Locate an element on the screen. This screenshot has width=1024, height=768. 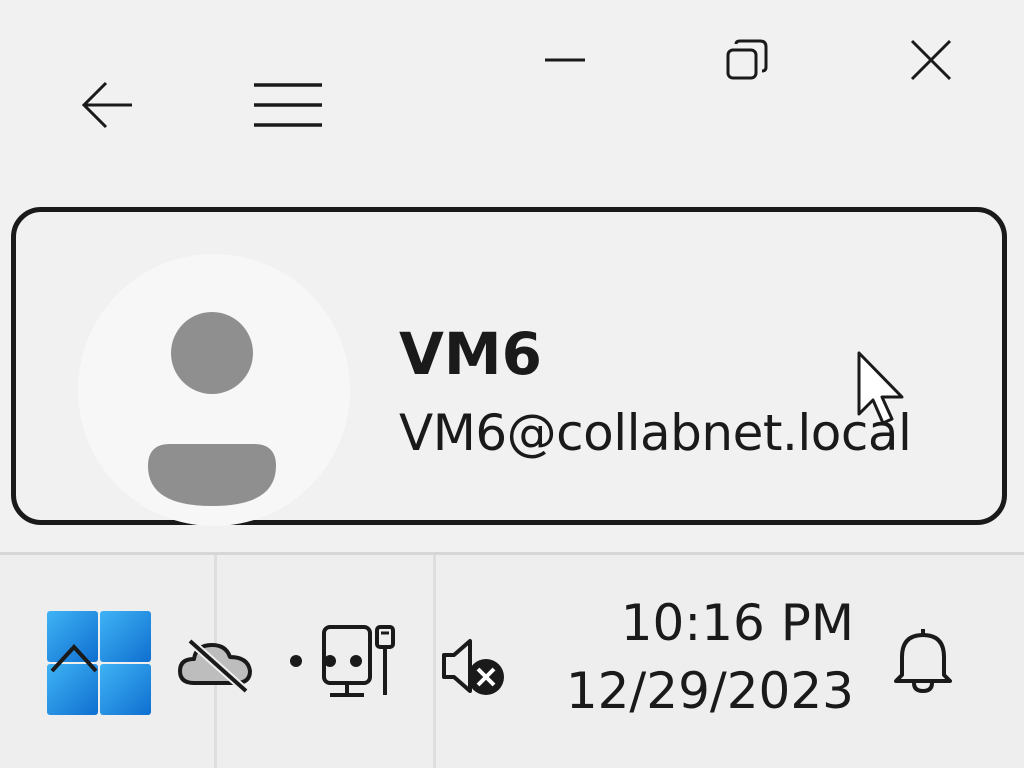
restore-button is located at coordinates (747, 60).